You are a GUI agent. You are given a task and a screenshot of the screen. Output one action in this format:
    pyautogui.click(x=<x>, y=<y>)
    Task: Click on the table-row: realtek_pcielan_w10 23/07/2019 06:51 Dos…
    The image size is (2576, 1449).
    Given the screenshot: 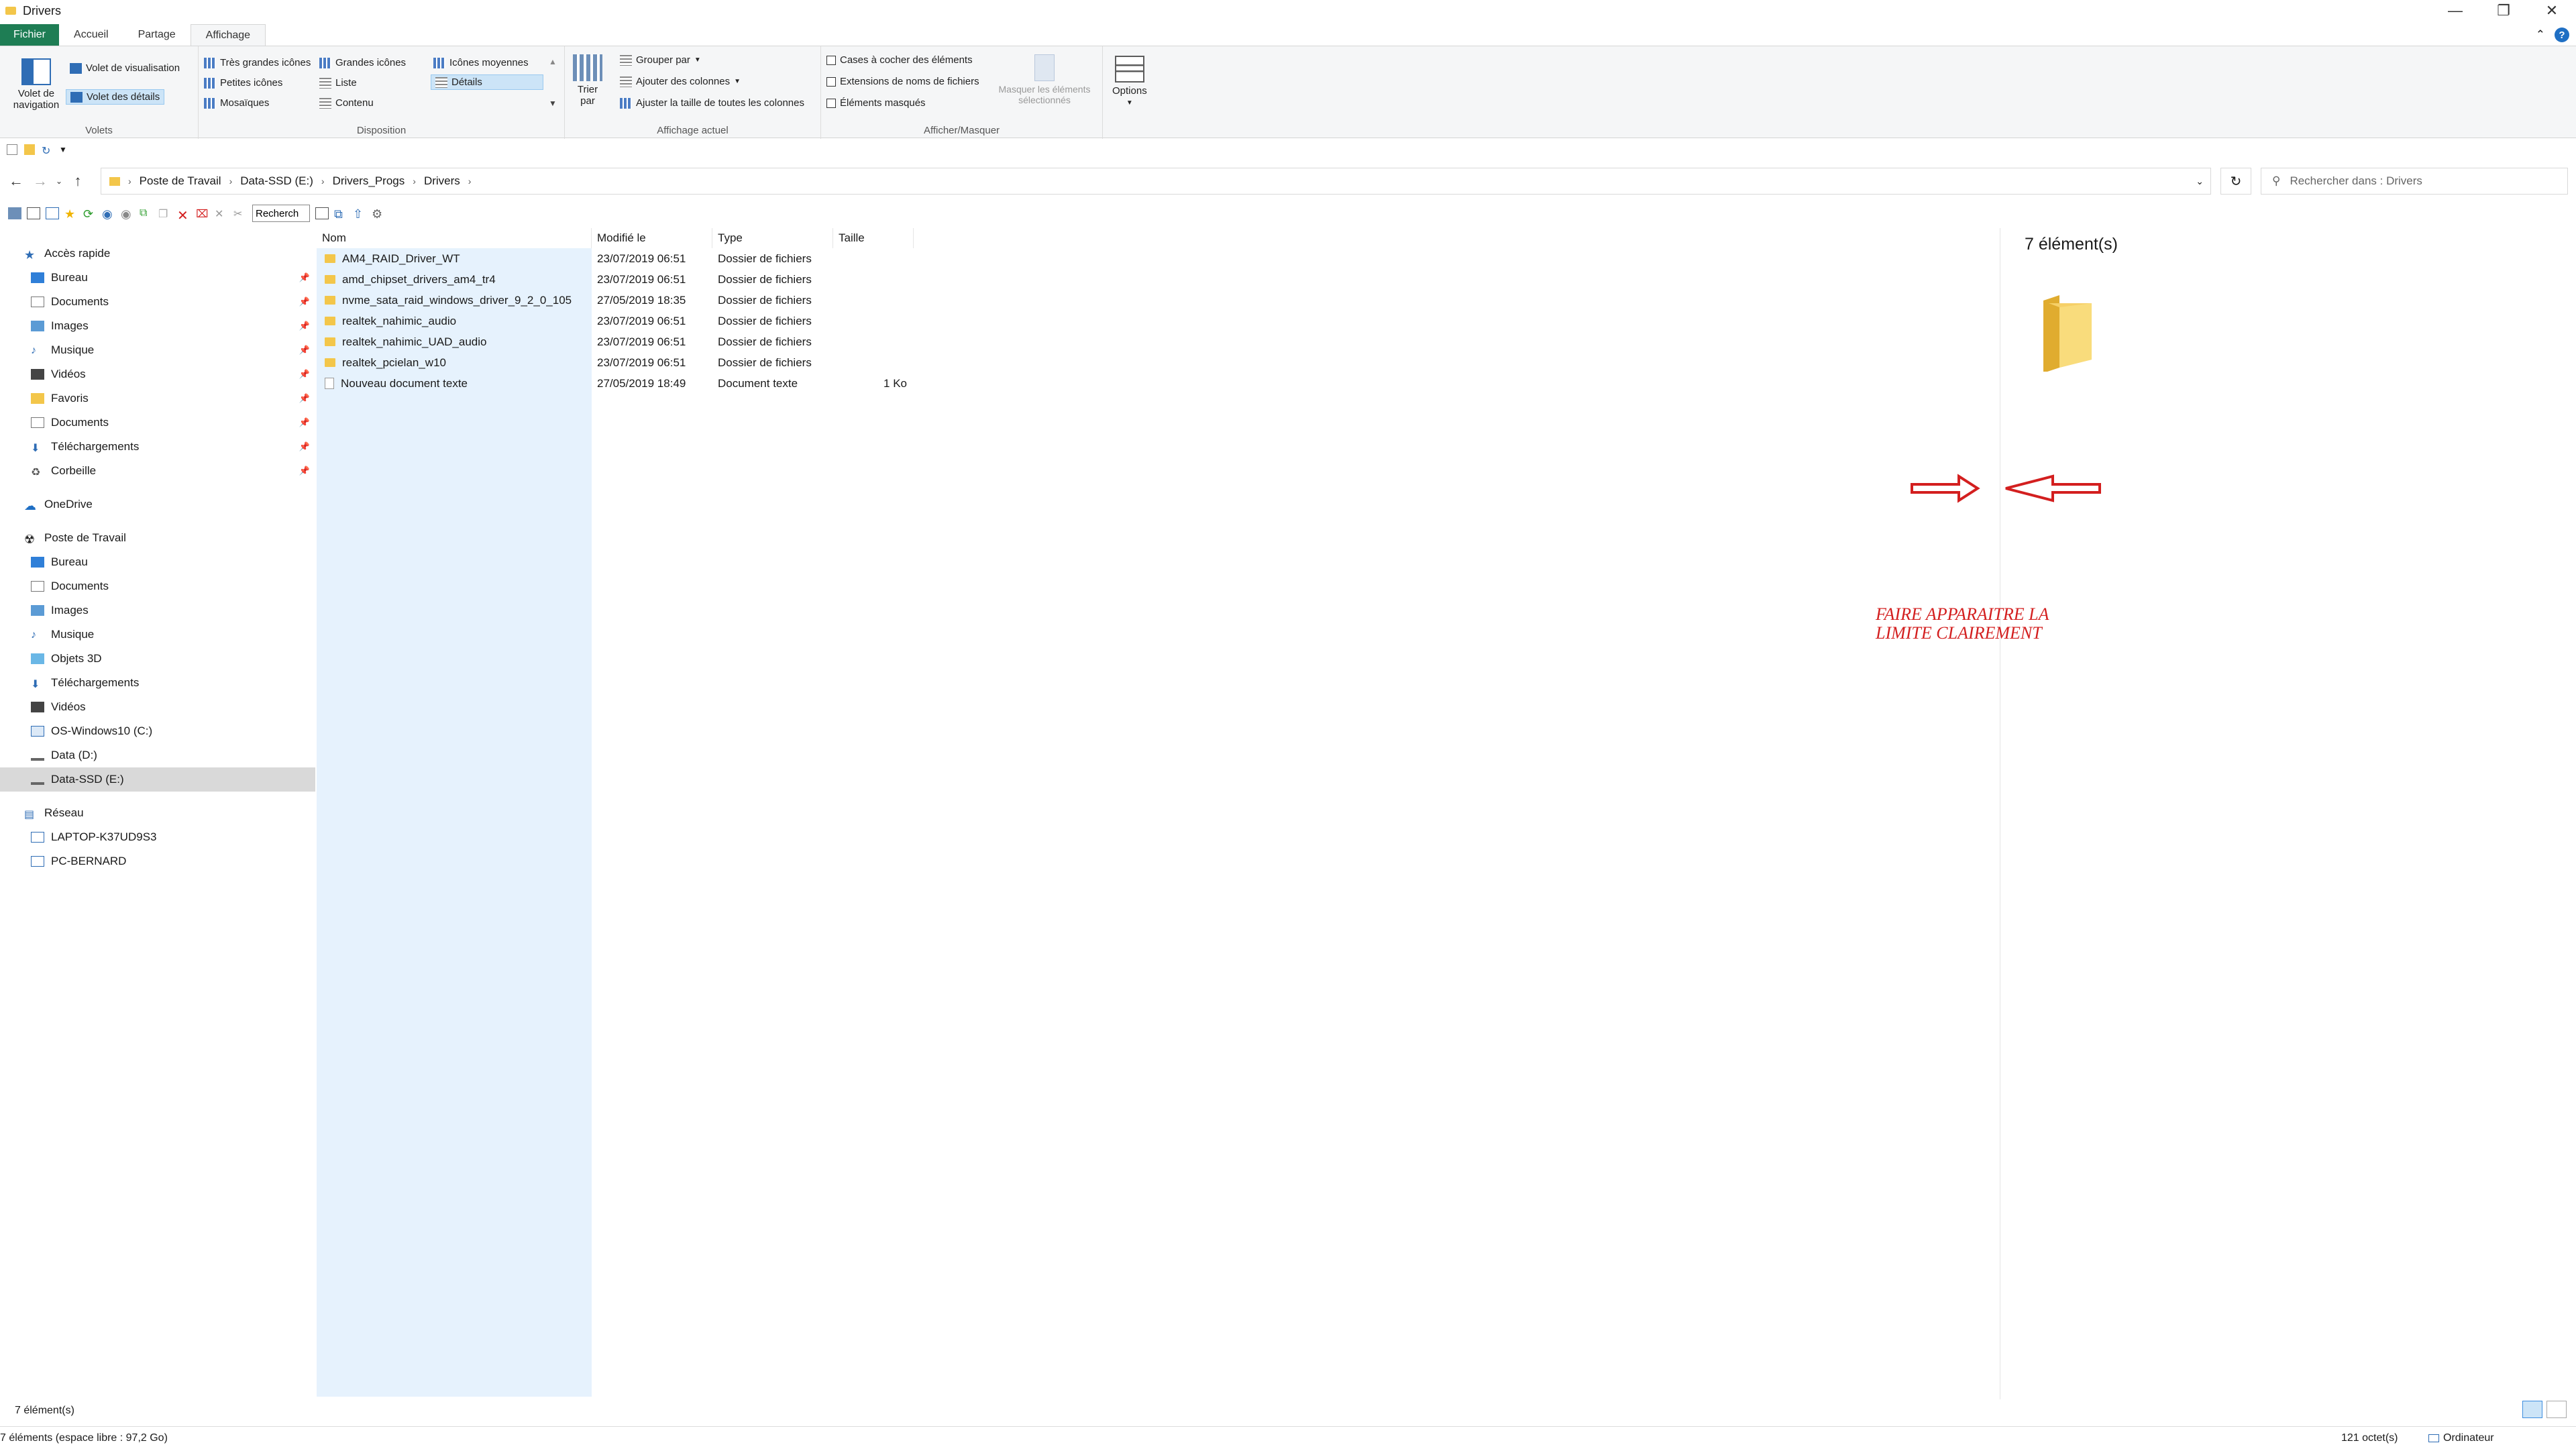 What is the action you would take?
    pyautogui.click(x=618, y=362)
    